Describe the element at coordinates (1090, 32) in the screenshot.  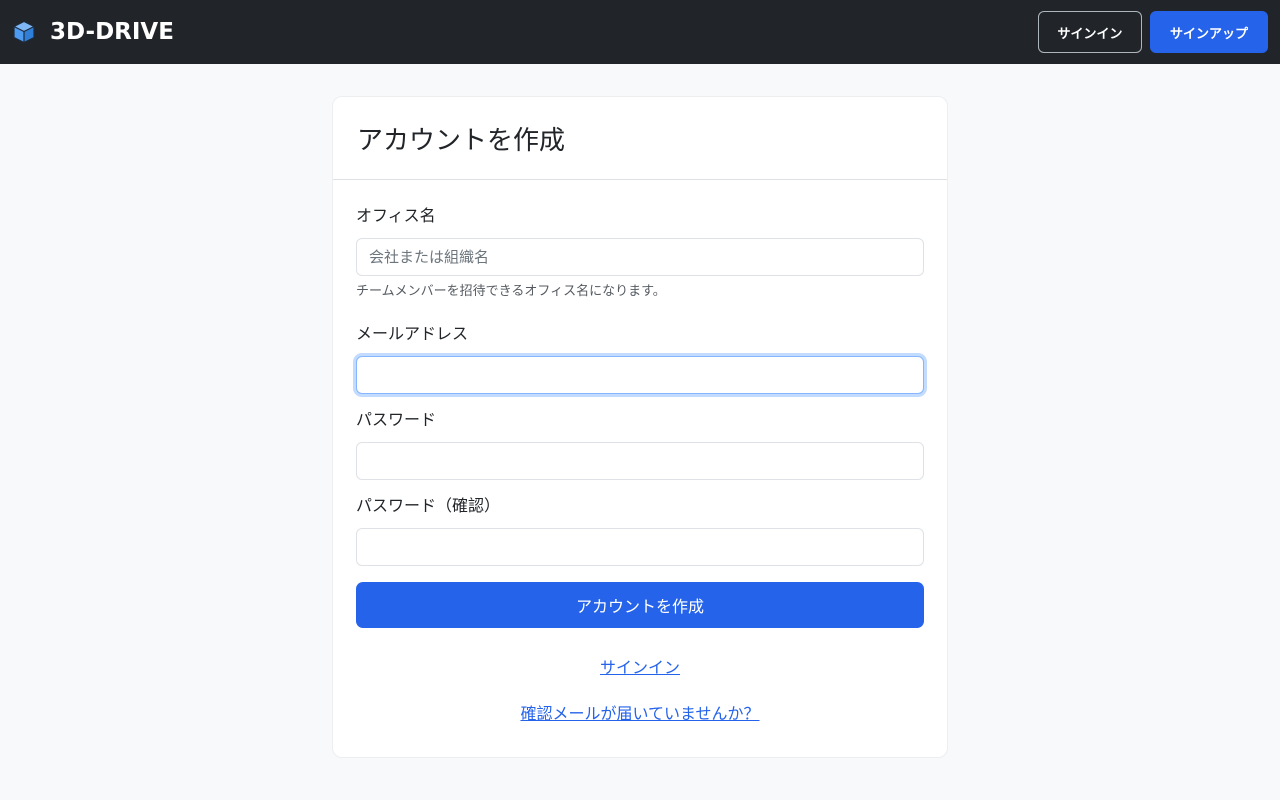
I see `signin-button: サインイン` at that location.